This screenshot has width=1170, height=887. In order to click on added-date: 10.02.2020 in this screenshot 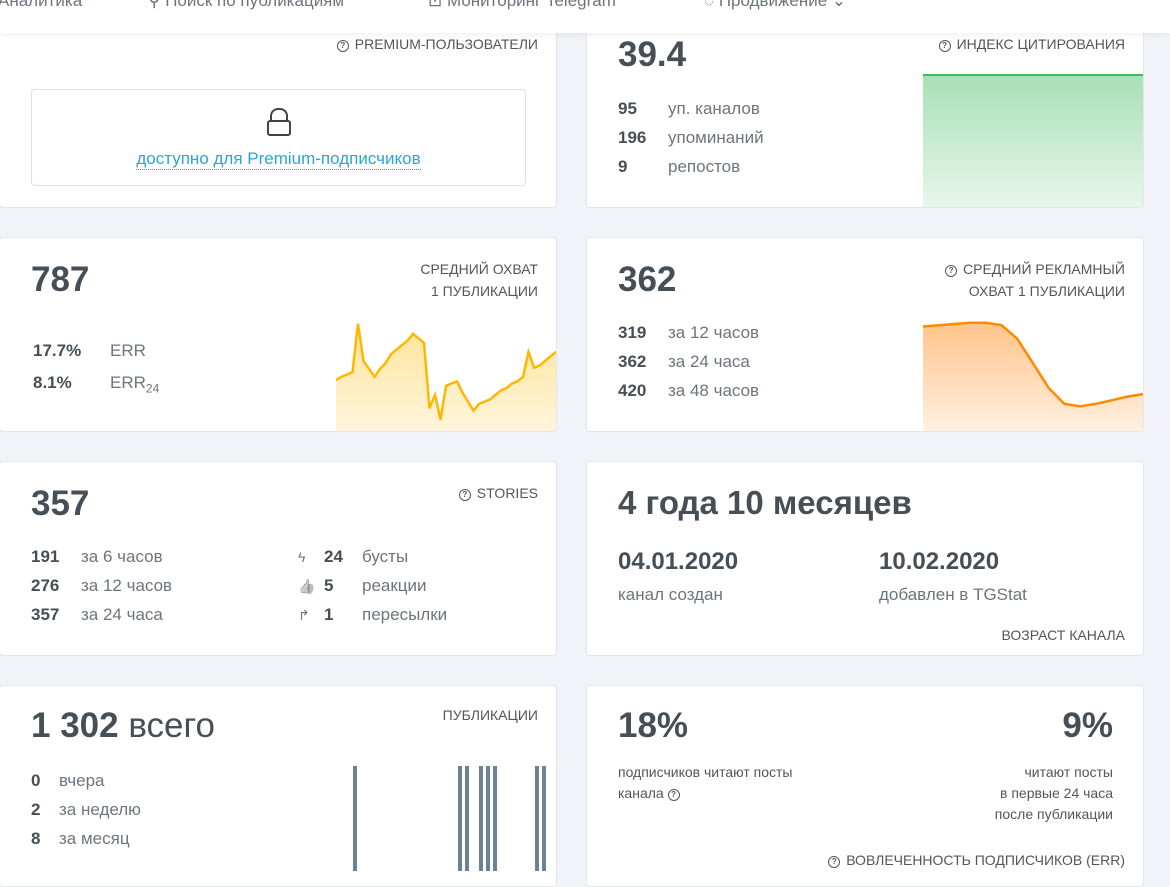, I will do `click(939, 561)`.